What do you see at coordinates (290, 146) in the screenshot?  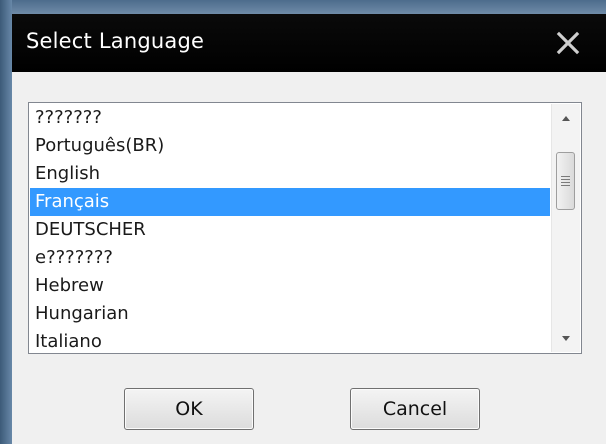 I see `list-item: Português(BR)` at bounding box center [290, 146].